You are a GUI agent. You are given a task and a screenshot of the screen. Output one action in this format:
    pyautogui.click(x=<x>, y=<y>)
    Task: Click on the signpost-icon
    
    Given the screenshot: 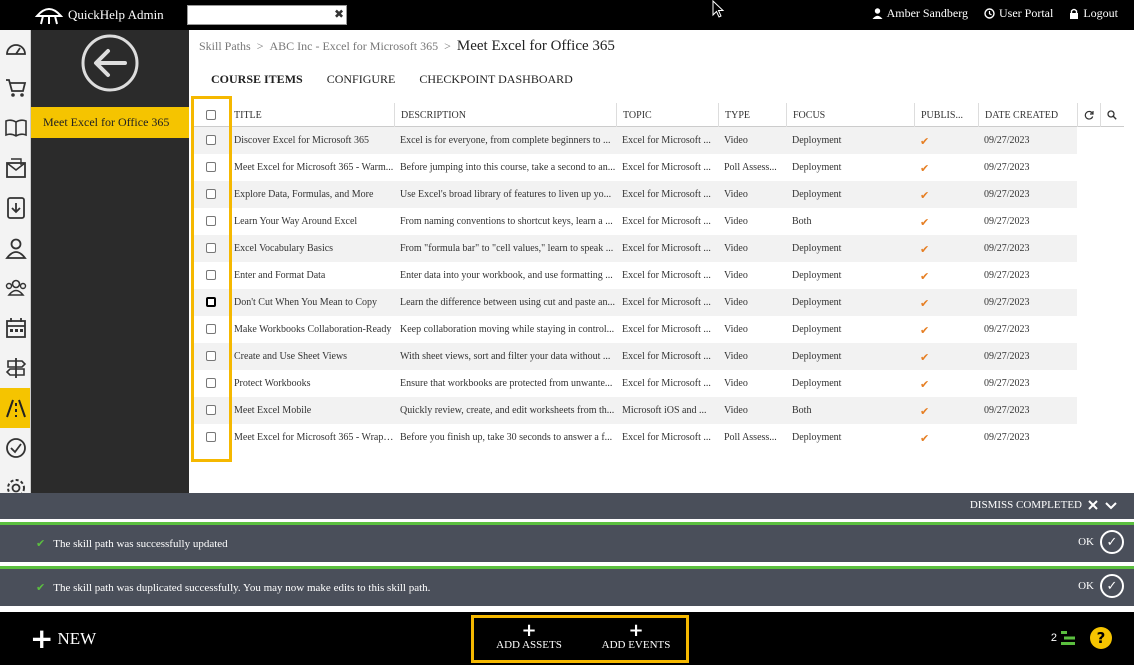 What is the action you would take?
    pyautogui.click(x=15, y=368)
    